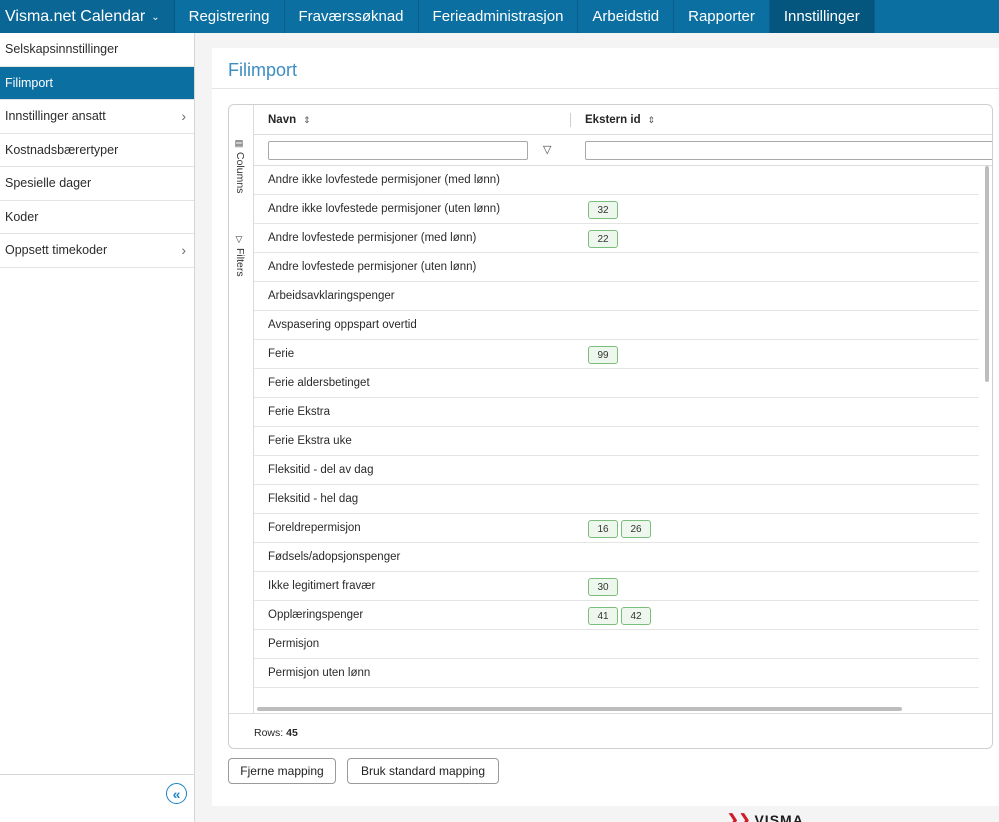 The width and height of the screenshot is (999, 822). I want to click on external-id-tags: 41 42, so click(619, 616).